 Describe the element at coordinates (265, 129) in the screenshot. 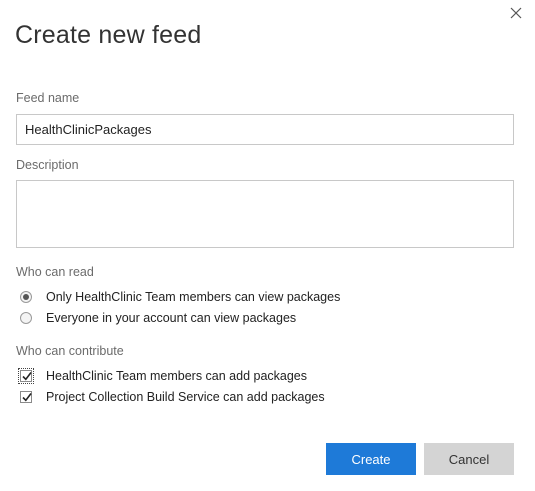

I see `feed-name-input` at that location.